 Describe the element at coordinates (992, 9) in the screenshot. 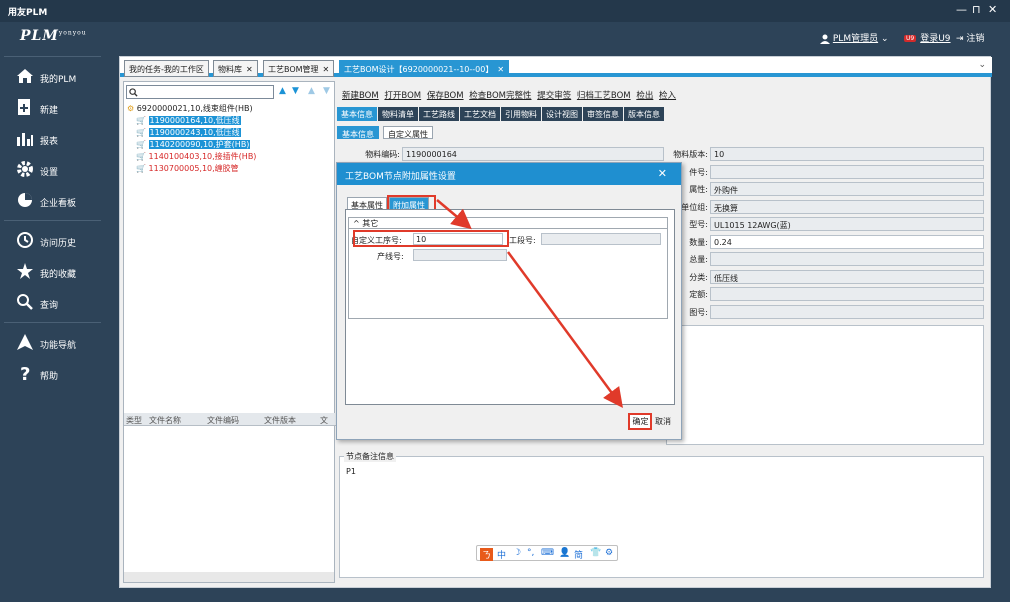

I see `close-window-button: ✕` at that location.